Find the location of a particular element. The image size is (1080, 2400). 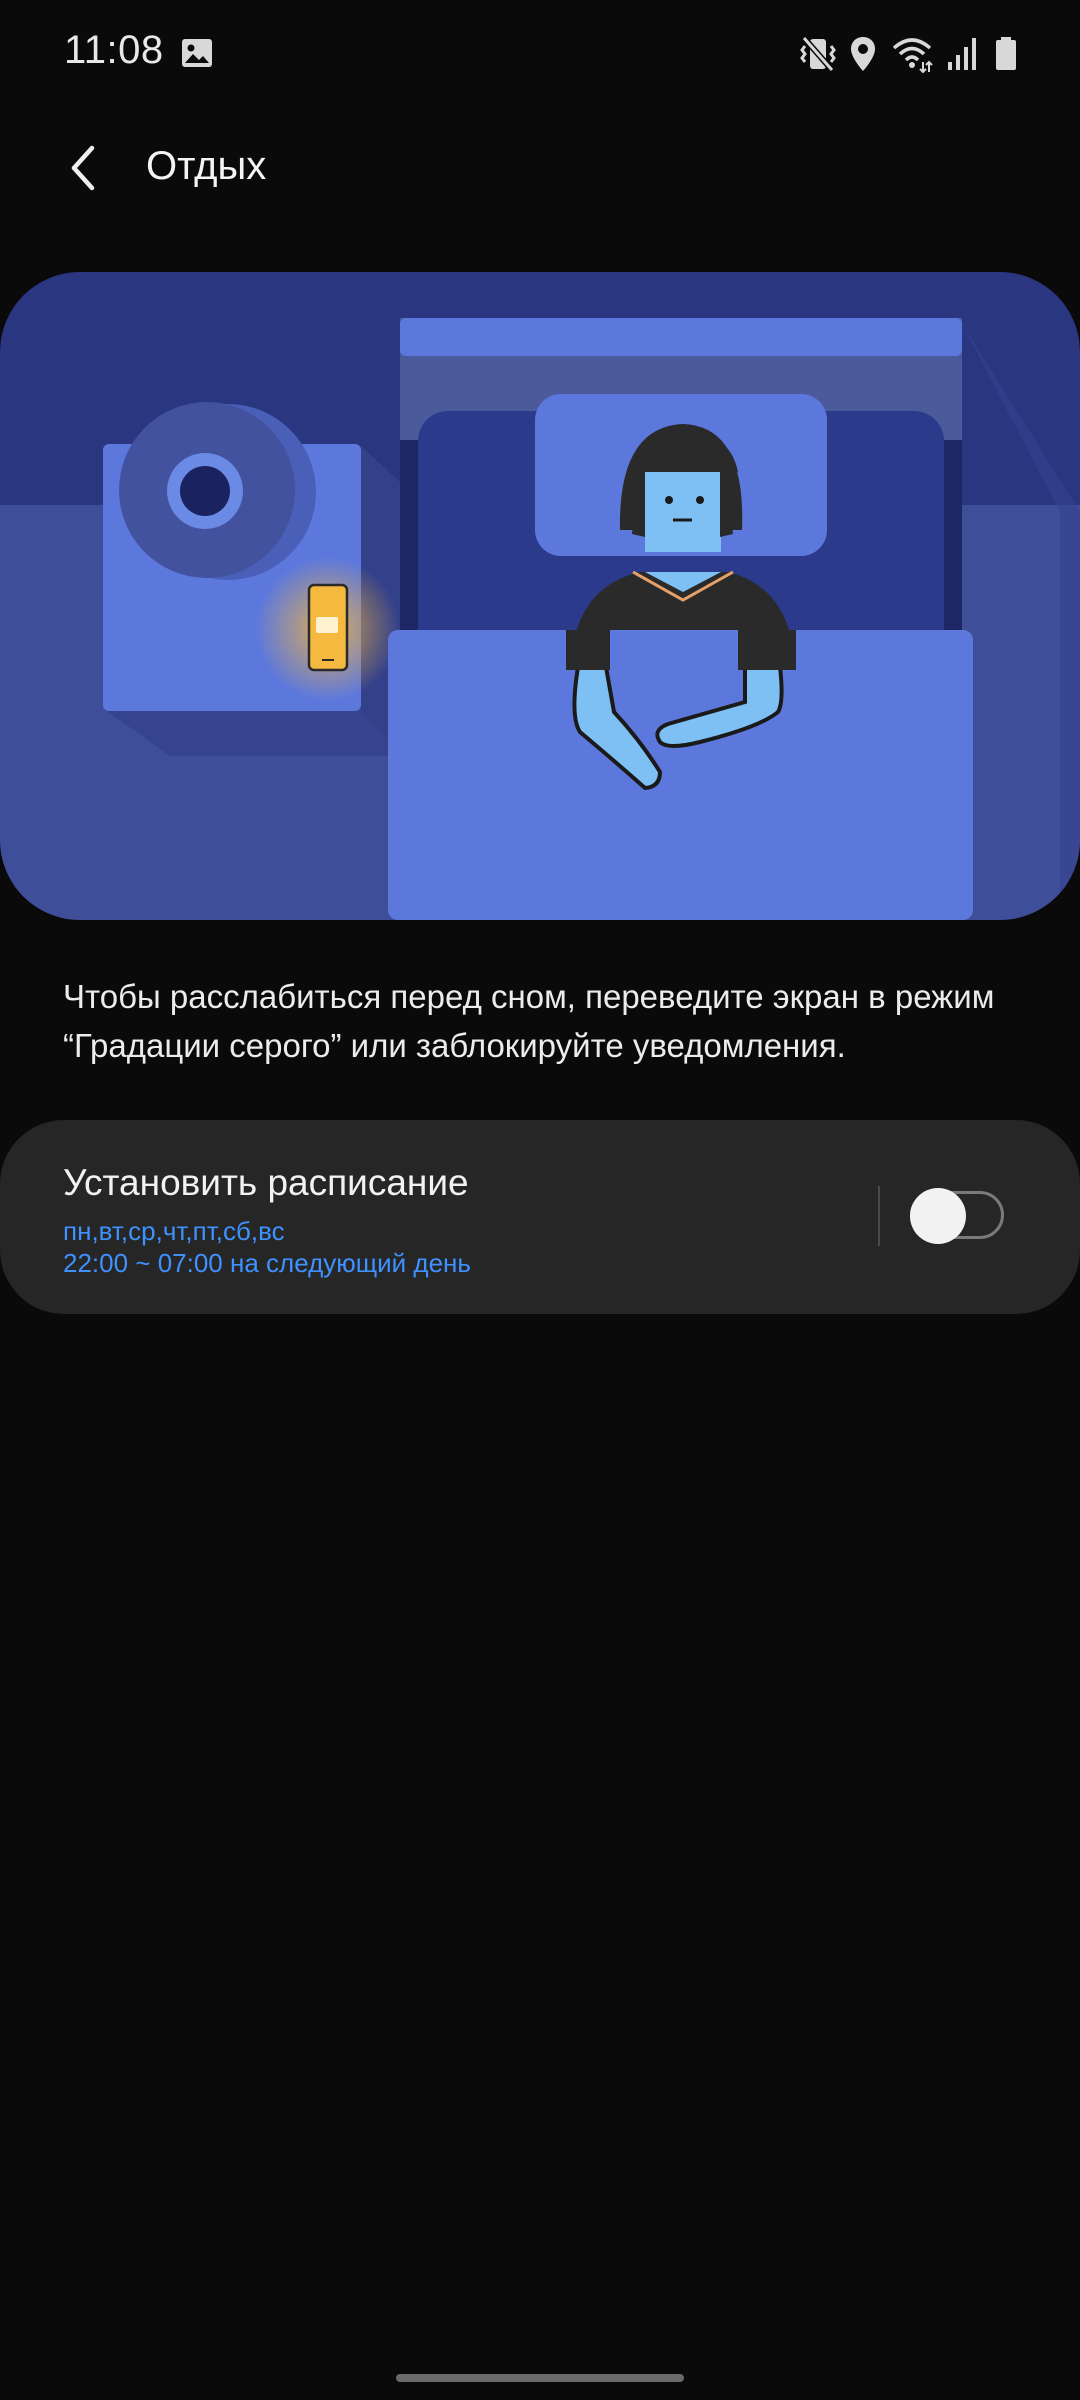

signal-icon is located at coordinates (962, 54).